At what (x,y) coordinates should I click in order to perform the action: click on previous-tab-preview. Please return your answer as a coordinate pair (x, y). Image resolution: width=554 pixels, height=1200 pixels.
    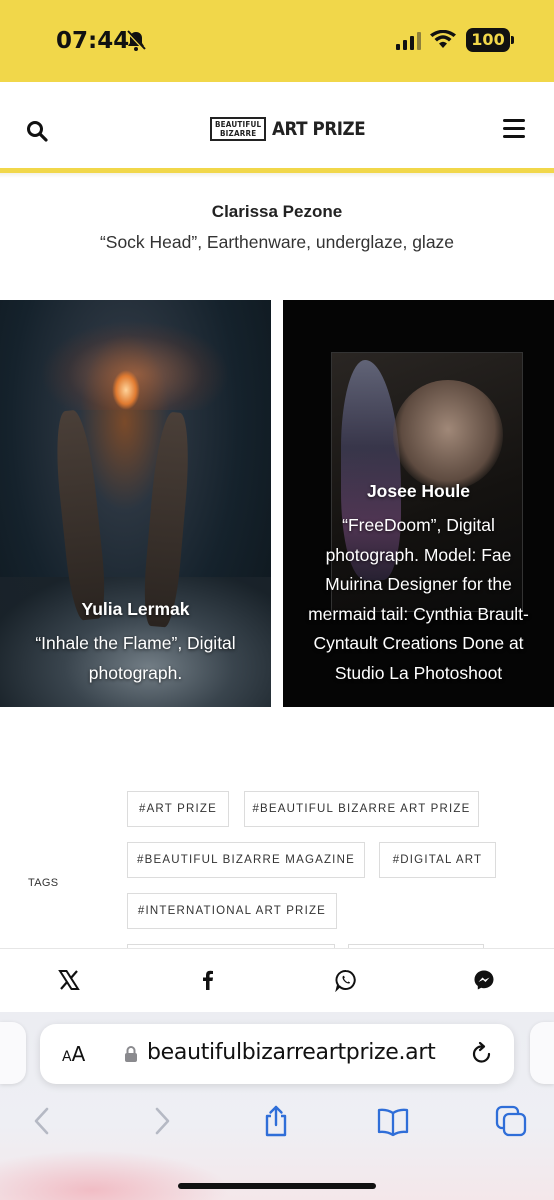
    Looking at the image, I should click on (13, 1053).